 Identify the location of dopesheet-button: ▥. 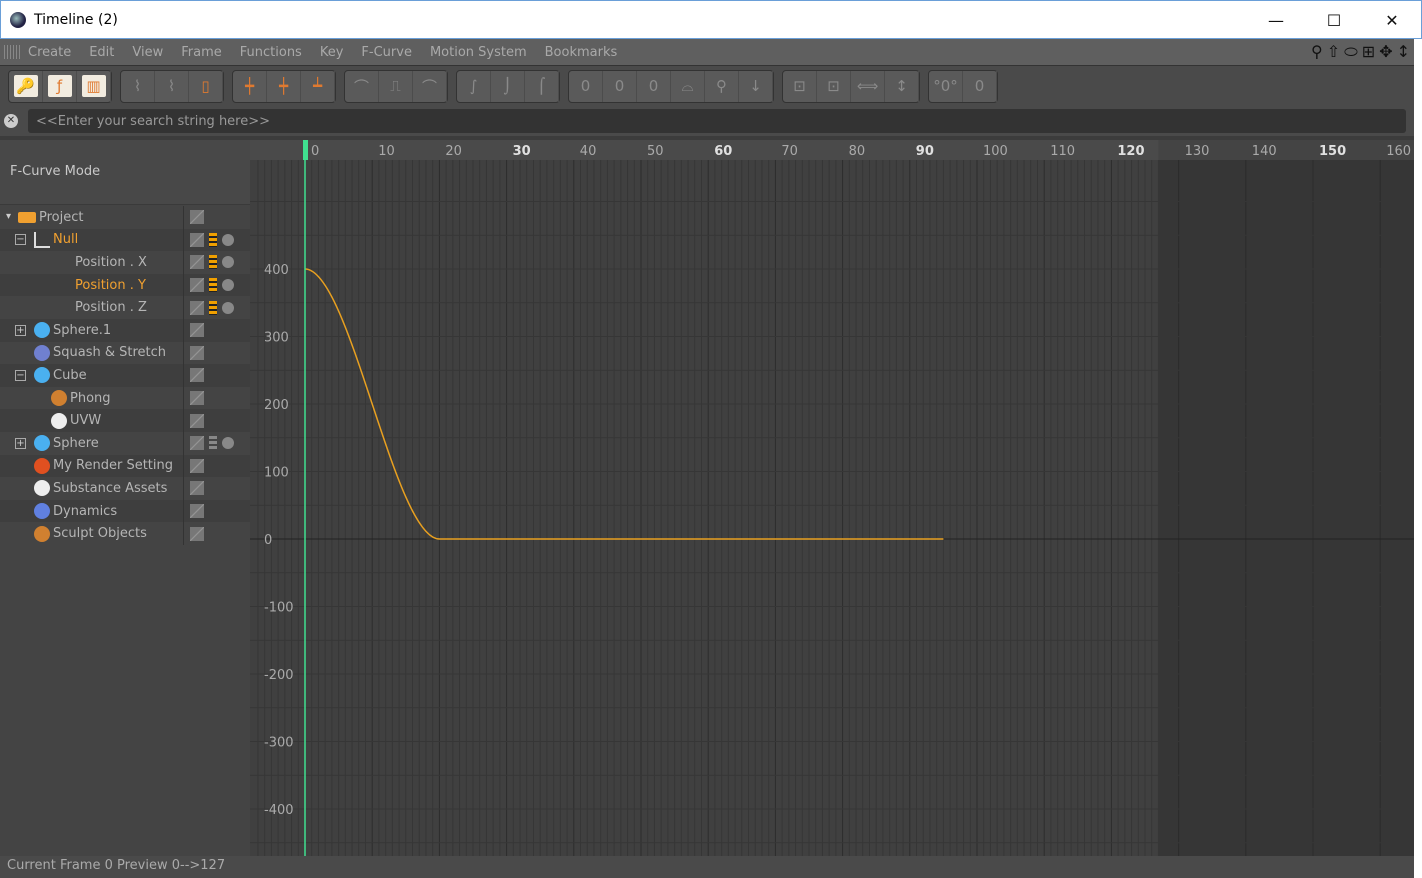
(94, 86).